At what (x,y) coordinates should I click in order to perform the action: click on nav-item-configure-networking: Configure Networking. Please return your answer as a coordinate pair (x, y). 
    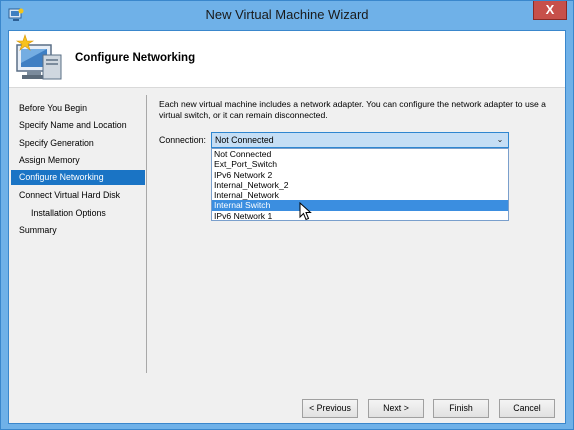
    Looking at the image, I should click on (78, 177).